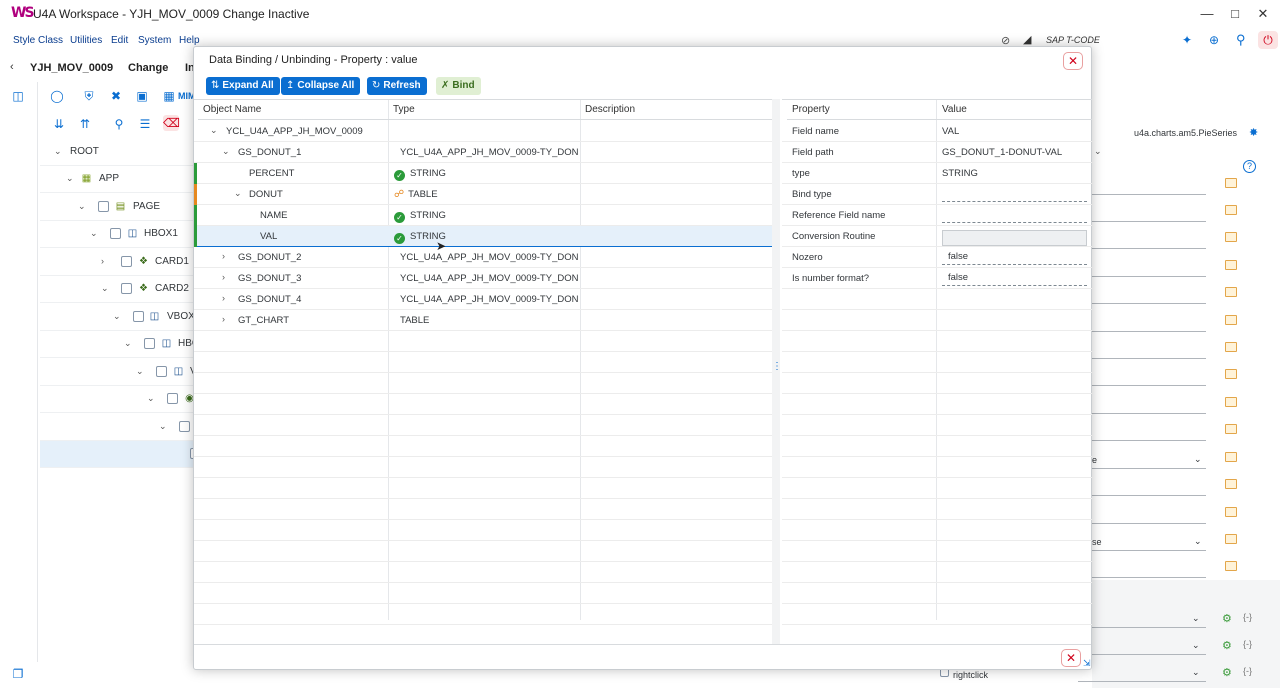 Image resolution: width=1280 pixels, height=688 pixels. I want to click on zoom-in-icon: ⊕, so click(1214, 40).